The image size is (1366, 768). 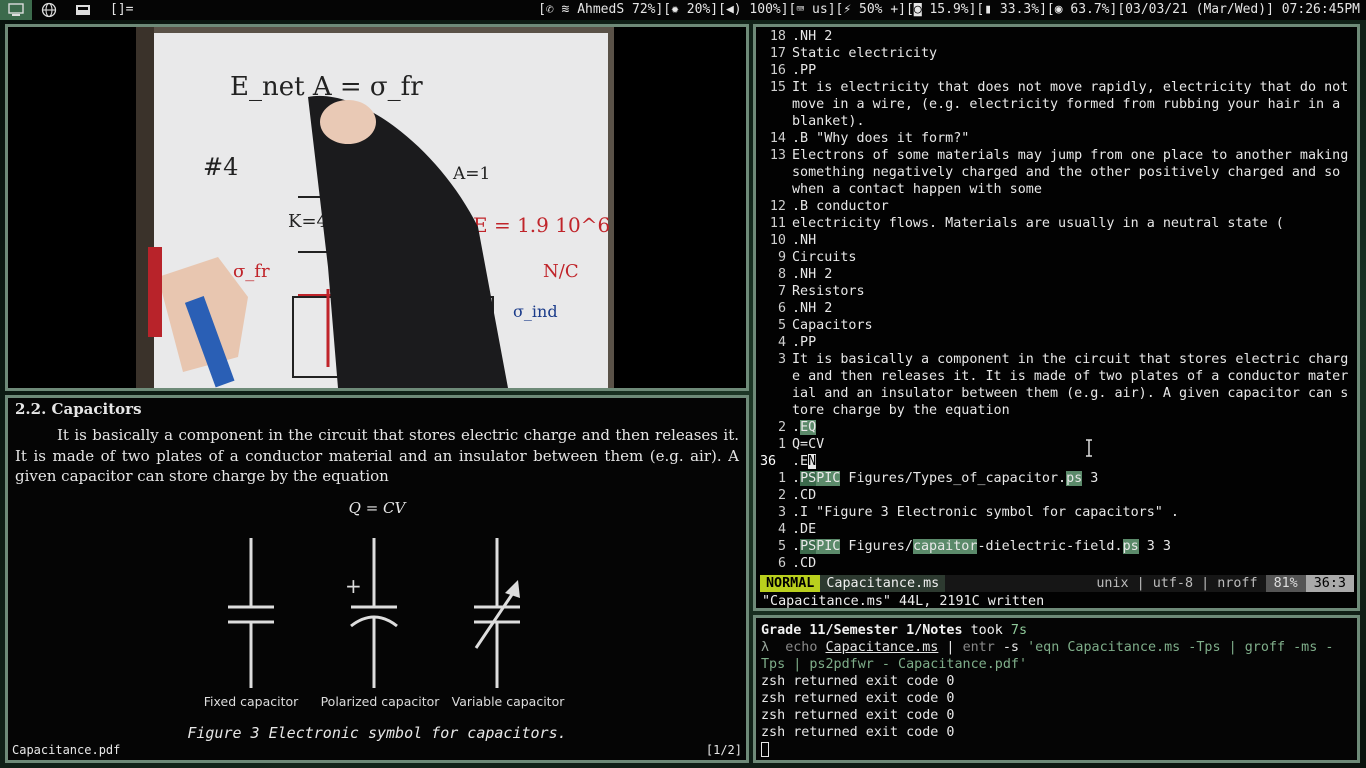 I want to click on editor-line: 4 .DE, so click(x=1057, y=529).